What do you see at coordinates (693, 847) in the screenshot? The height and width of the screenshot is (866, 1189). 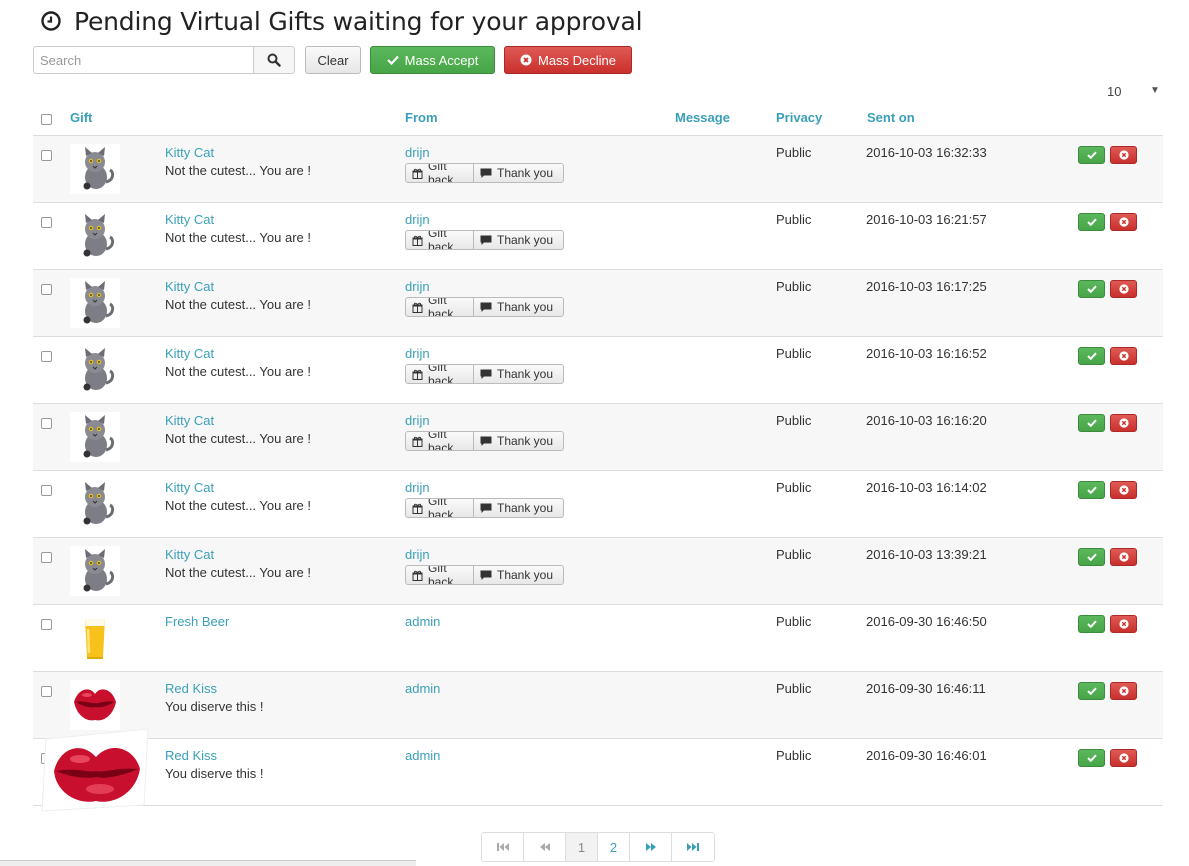 I see `last-page-button` at bounding box center [693, 847].